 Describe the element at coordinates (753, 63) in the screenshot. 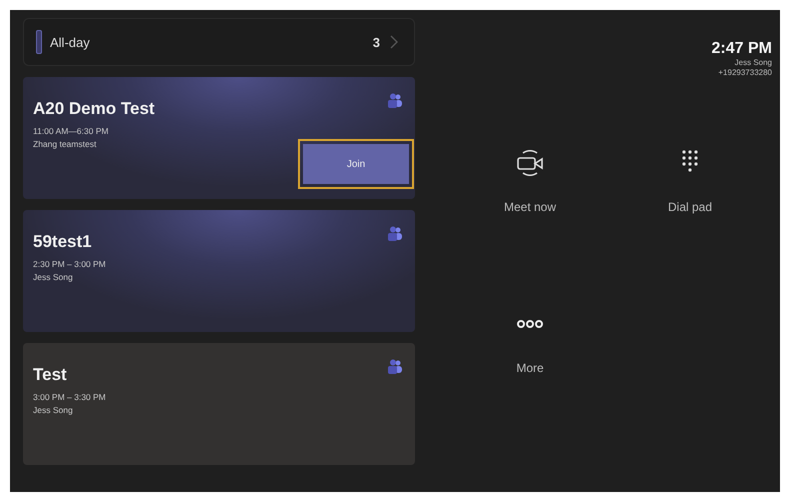

I see `user-name: Jess Song` at that location.